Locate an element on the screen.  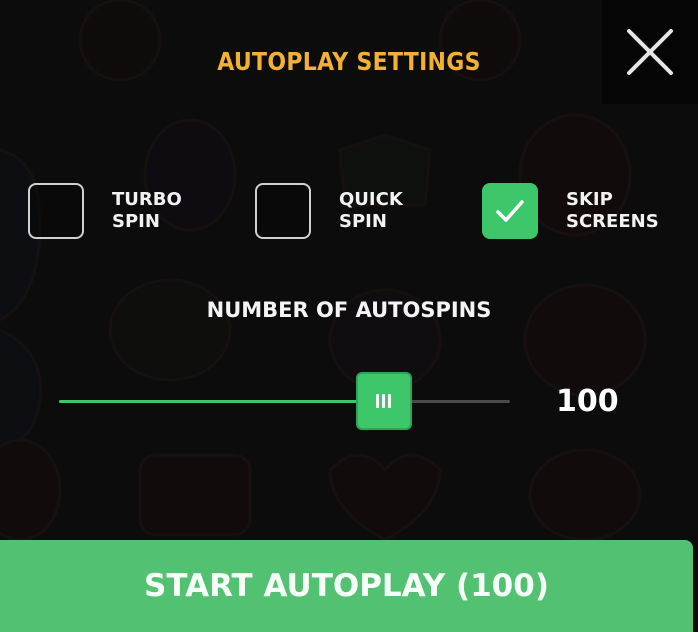
checkmark-icon is located at coordinates (510, 211).